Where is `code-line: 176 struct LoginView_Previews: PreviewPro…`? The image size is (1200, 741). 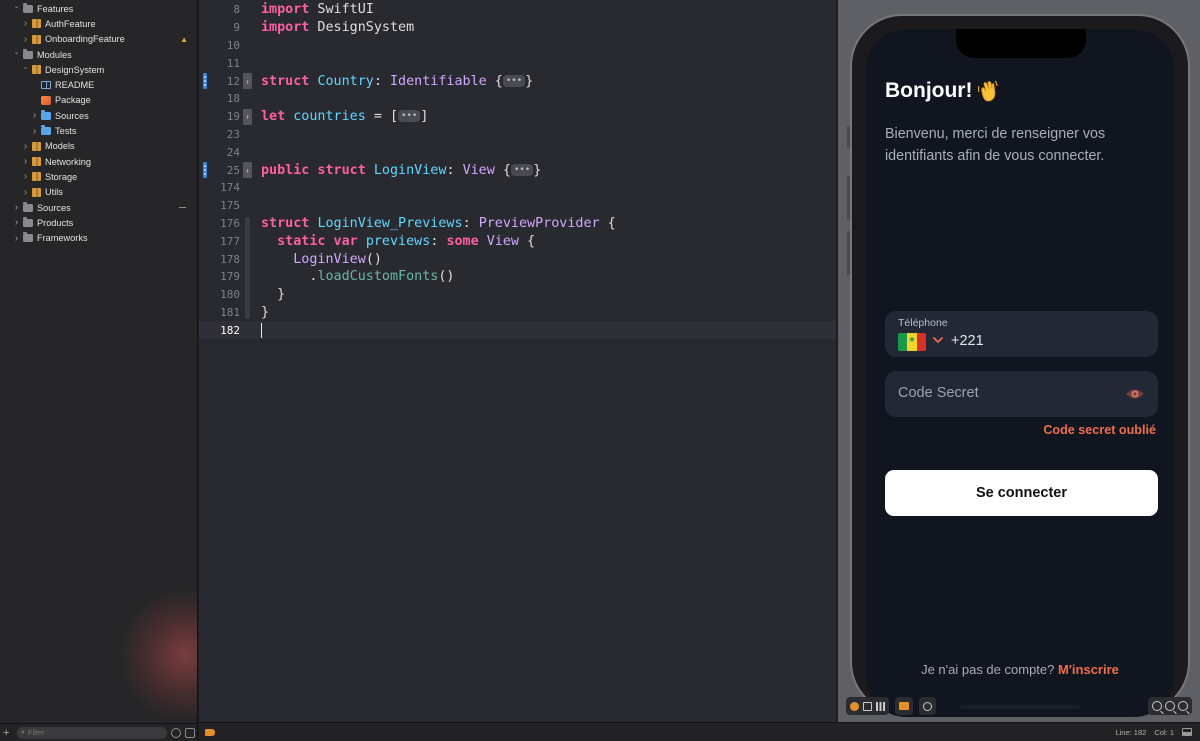
code-line: 176 struct LoginView_Previews: PreviewPro… is located at coordinates (517, 224).